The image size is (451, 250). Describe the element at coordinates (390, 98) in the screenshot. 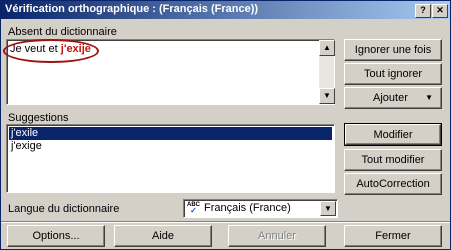

I see `add-label: Ajouter` at that location.